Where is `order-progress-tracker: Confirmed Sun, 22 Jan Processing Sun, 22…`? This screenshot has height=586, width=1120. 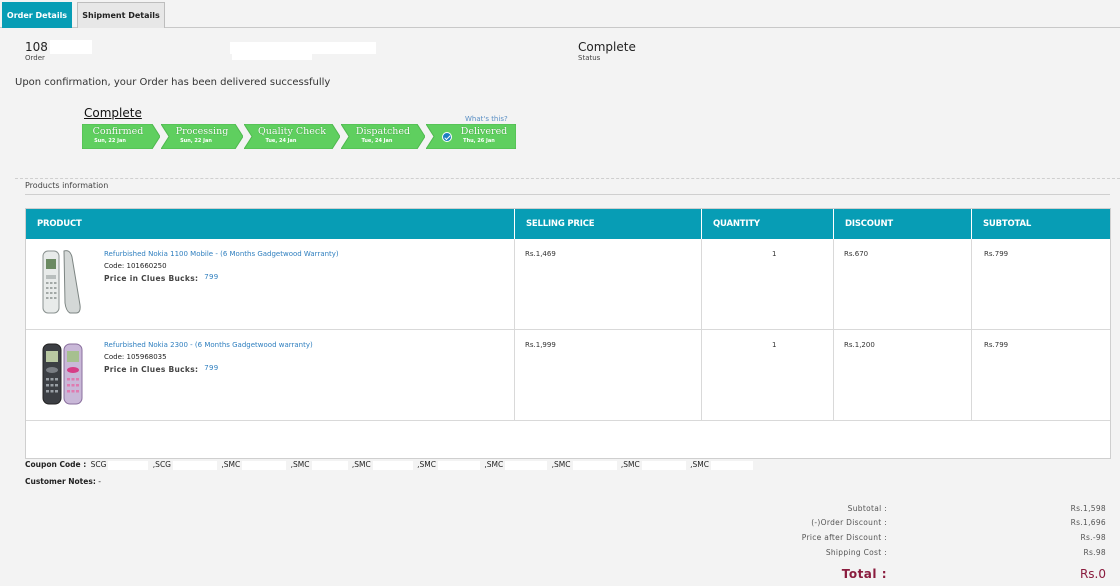 order-progress-tracker: Confirmed Sun, 22 Jan Processing Sun, 22… is located at coordinates (299, 136).